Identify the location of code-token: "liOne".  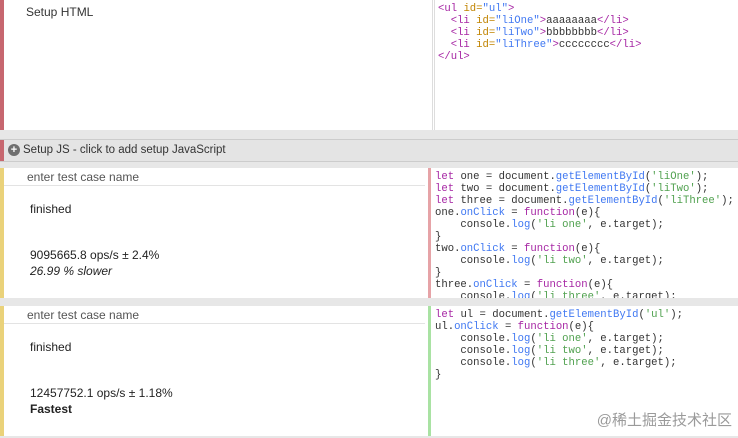
(517, 21).